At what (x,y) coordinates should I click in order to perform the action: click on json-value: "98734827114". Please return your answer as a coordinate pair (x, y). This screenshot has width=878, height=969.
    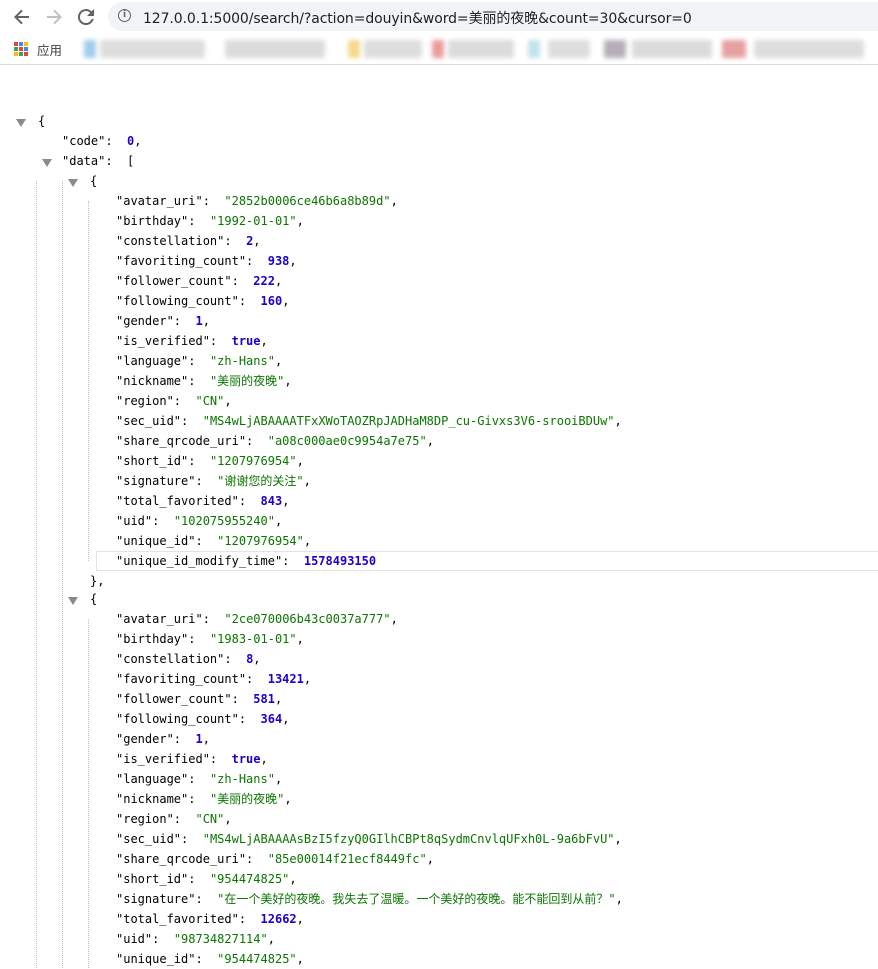
    Looking at the image, I should click on (220, 939).